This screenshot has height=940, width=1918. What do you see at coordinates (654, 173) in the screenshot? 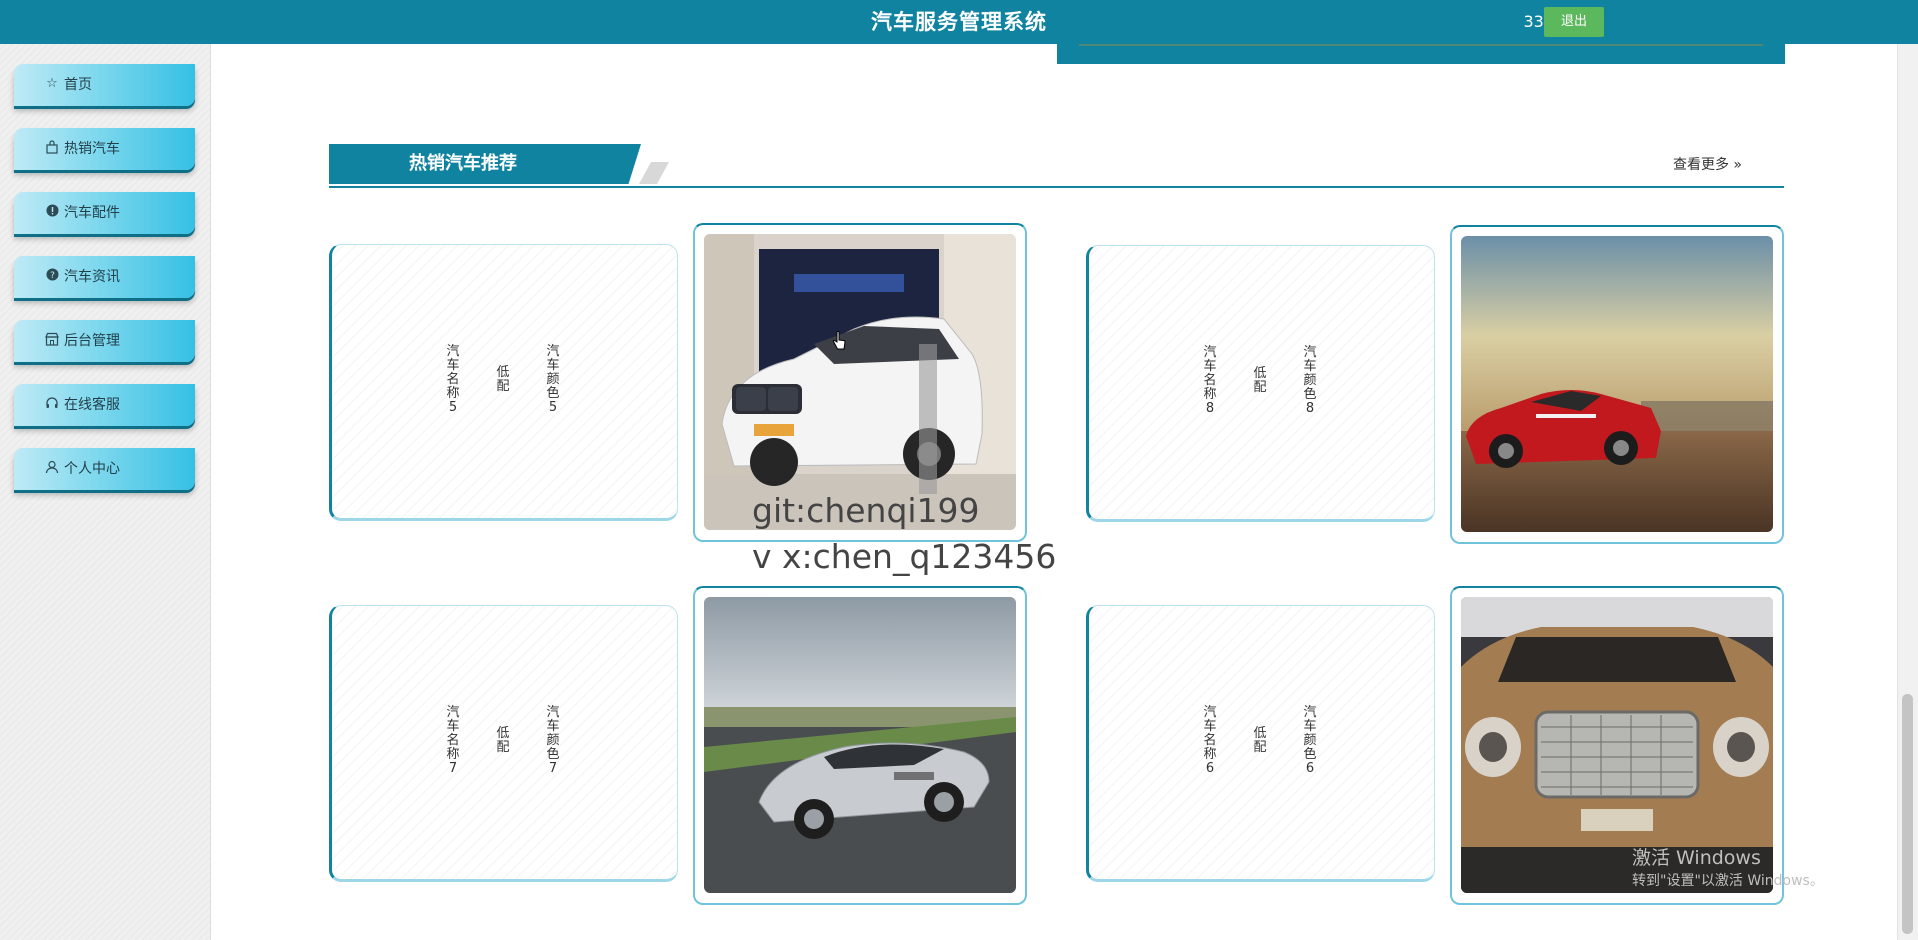
I see `section-title-decoration` at bounding box center [654, 173].